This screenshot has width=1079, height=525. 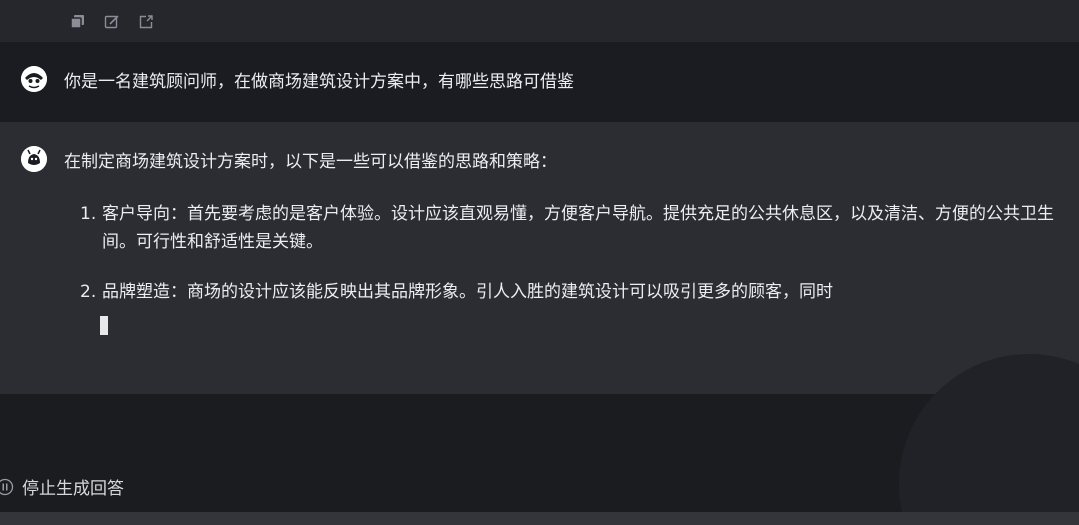 I want to click on stop-generating-label: 停止生成回答, so click(x=73, y=489).